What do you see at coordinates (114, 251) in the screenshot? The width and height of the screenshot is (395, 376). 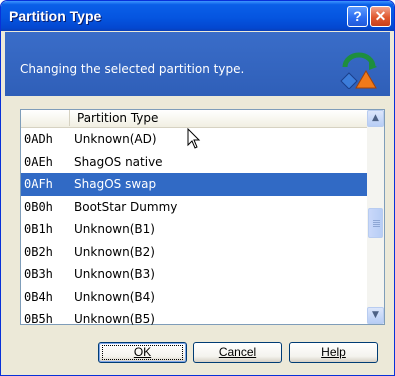 I see `partition-name: Unknown(B2)` at bounding box center [114, 251].